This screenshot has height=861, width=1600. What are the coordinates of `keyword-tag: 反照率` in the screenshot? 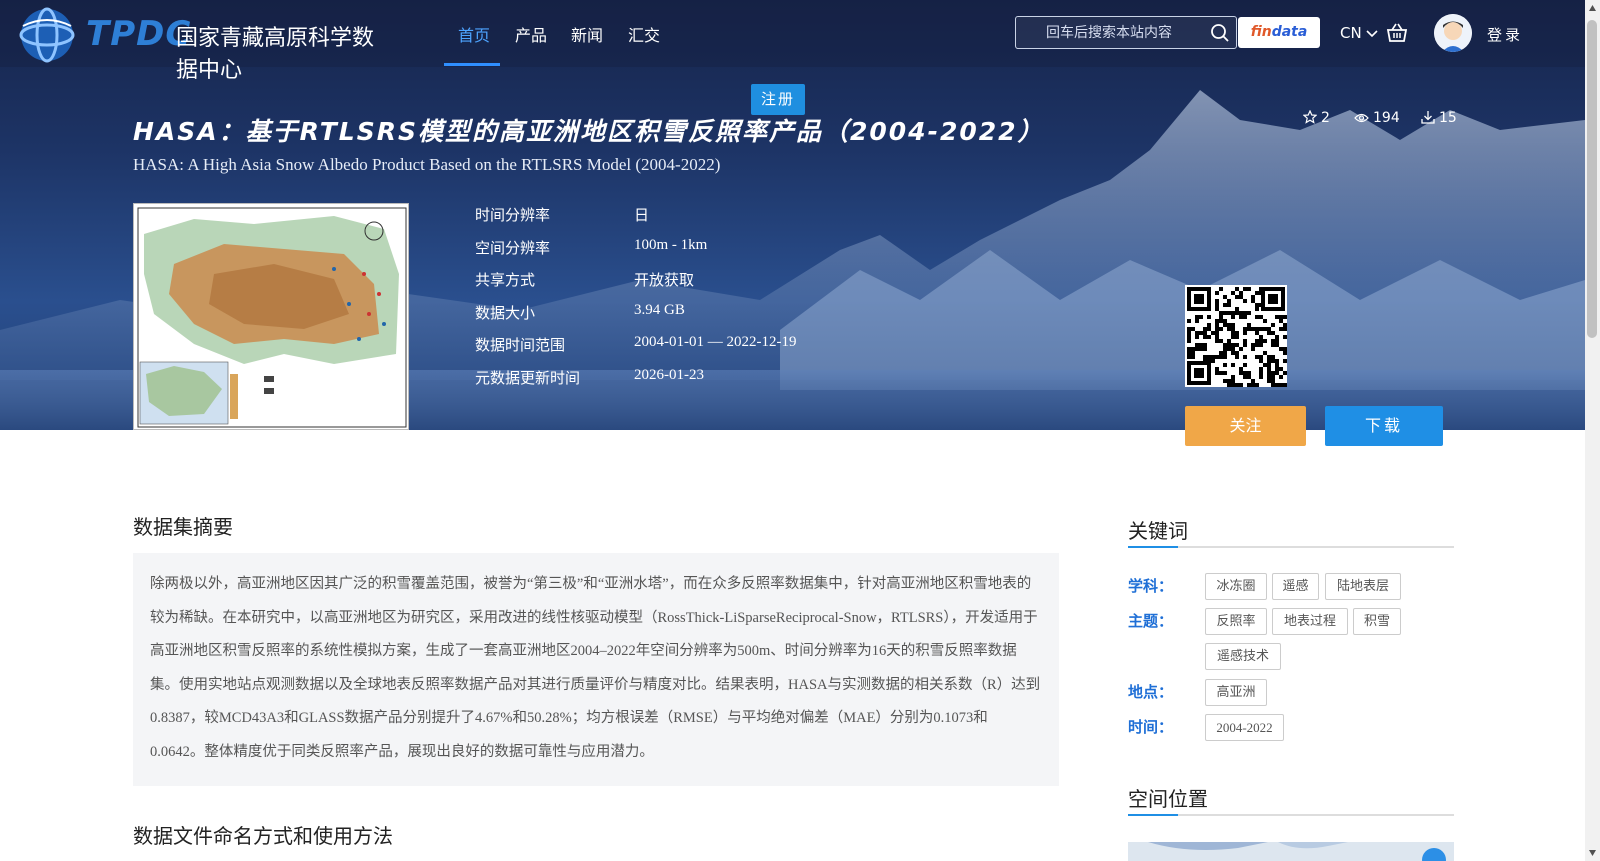 It's located at (1236, 621).